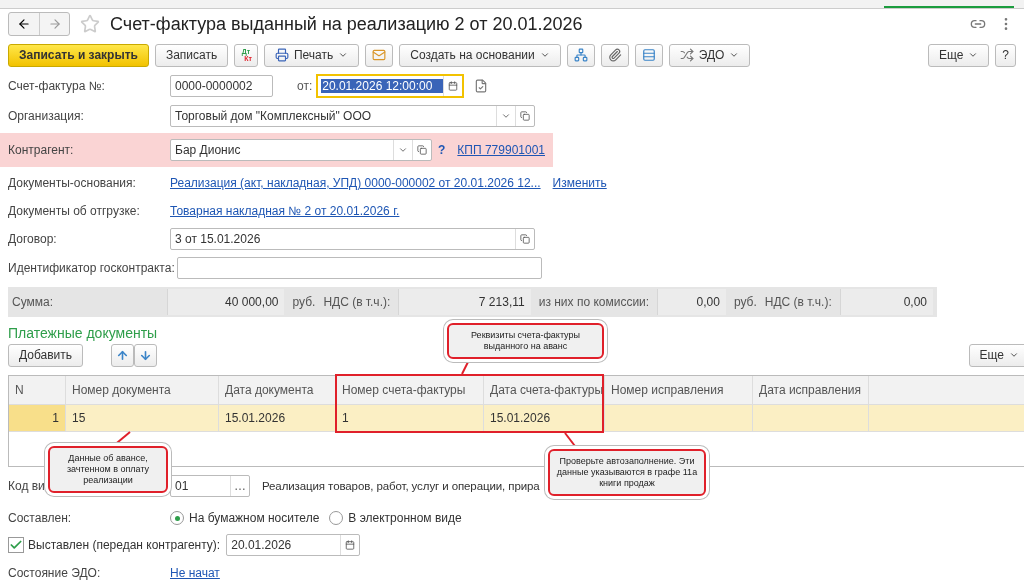 This screenshot has width=1024, height=586. What do you see at coordinates (24, 24) in the screenshot?
I see `back-icon` at bounding box center [24, 24].